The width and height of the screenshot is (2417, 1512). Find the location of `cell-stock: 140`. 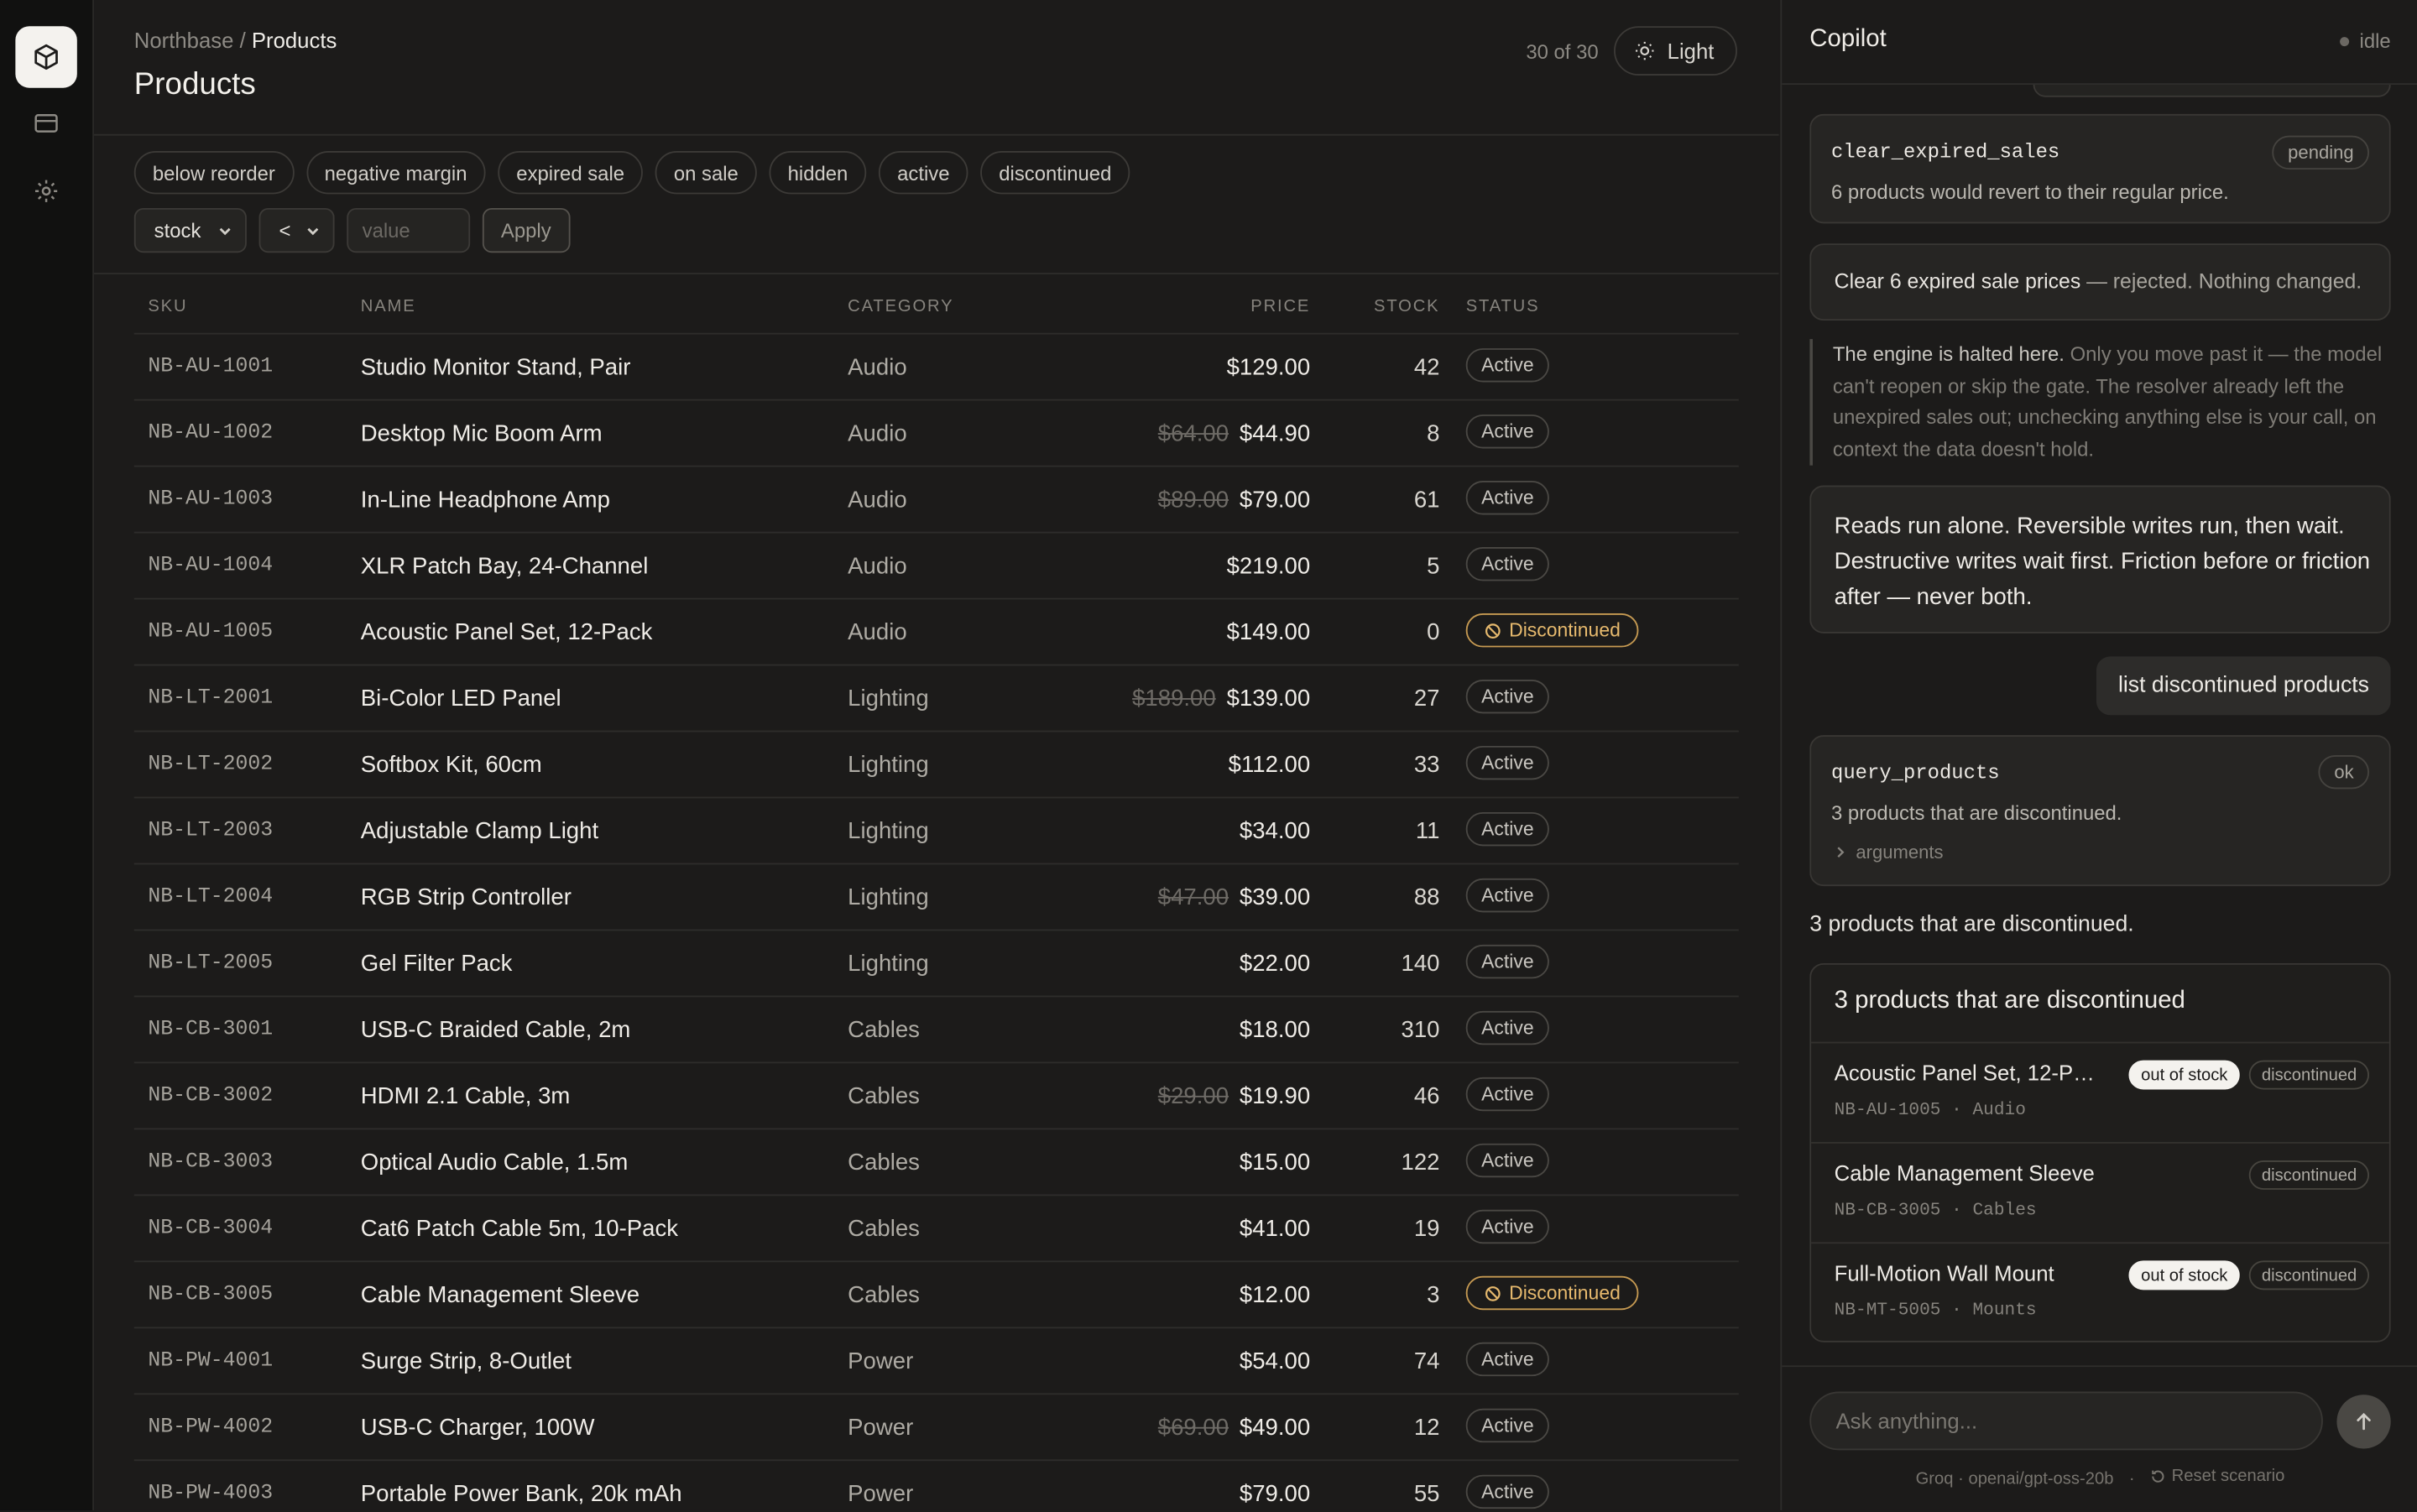

cell-stock: 140 is located at coordinates (1420, 965).